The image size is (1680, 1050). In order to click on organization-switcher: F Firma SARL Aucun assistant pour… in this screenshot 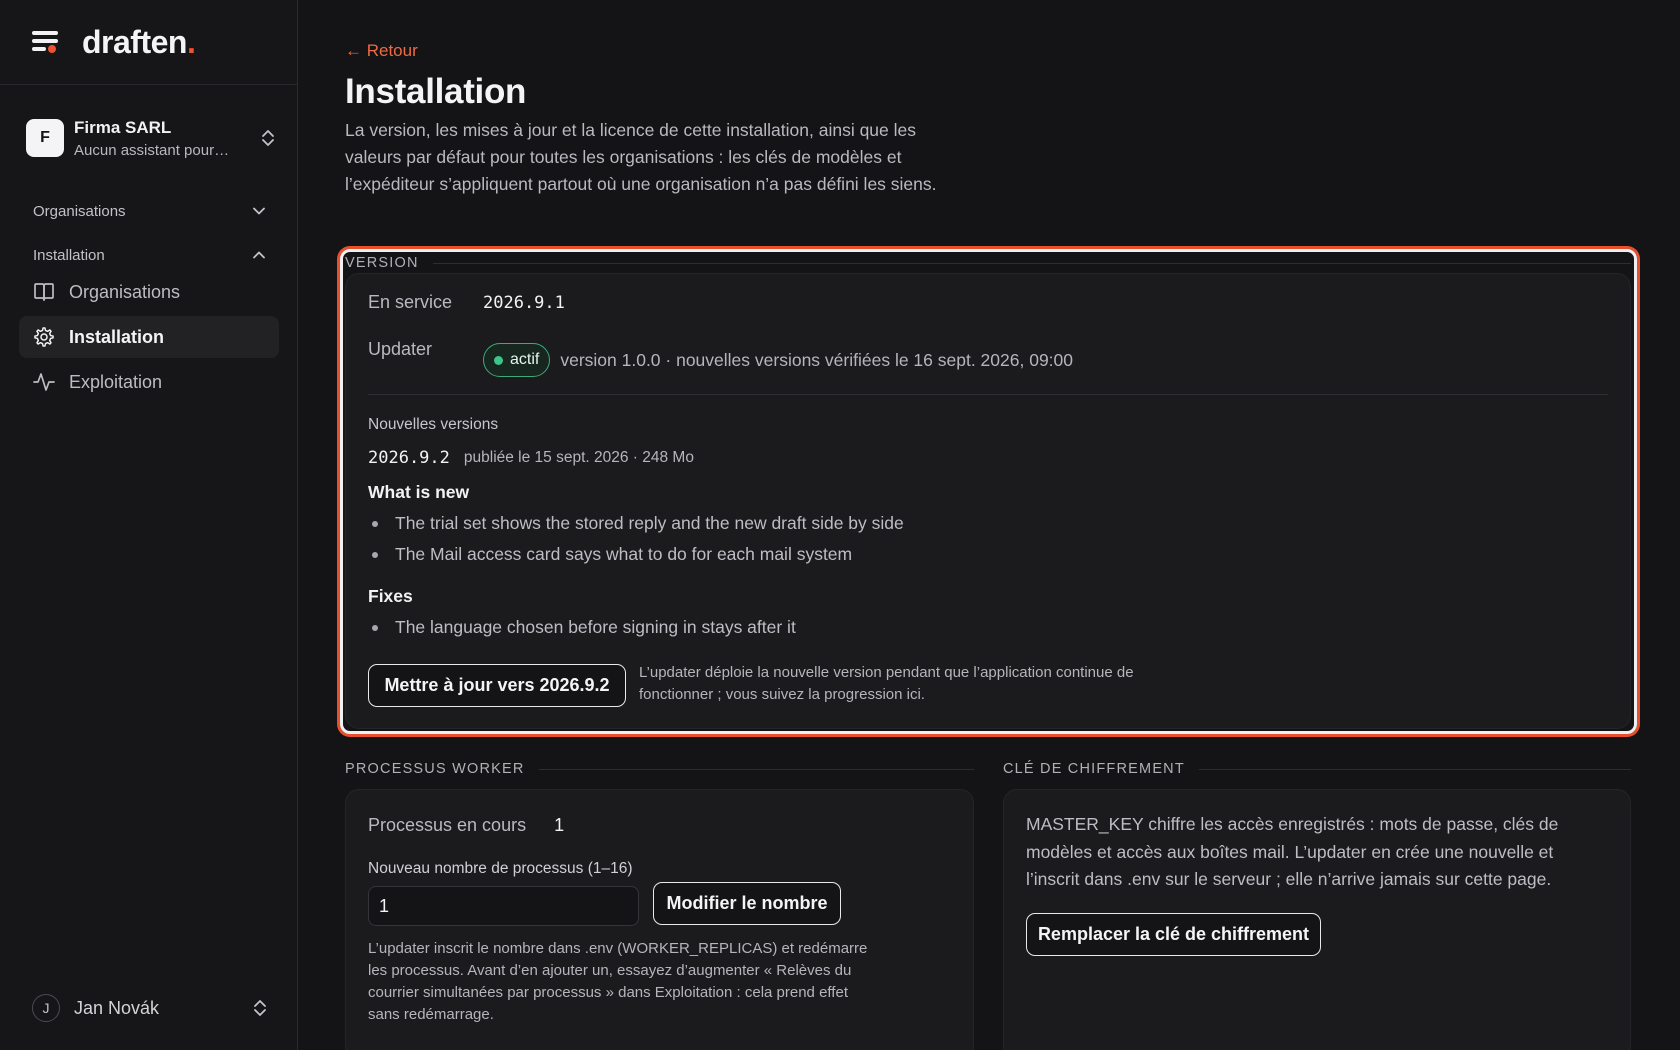, I will do `click(151, 138)`.